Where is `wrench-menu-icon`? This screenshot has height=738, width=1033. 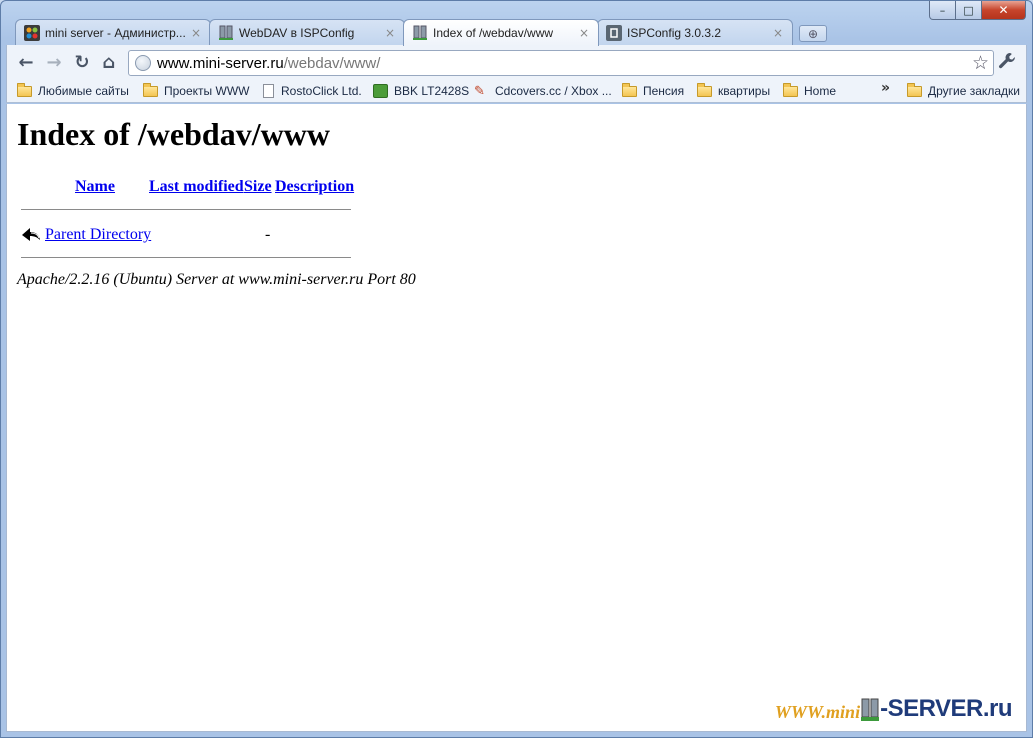 wrench-menu-icon is located at coordinates (1007, 63).